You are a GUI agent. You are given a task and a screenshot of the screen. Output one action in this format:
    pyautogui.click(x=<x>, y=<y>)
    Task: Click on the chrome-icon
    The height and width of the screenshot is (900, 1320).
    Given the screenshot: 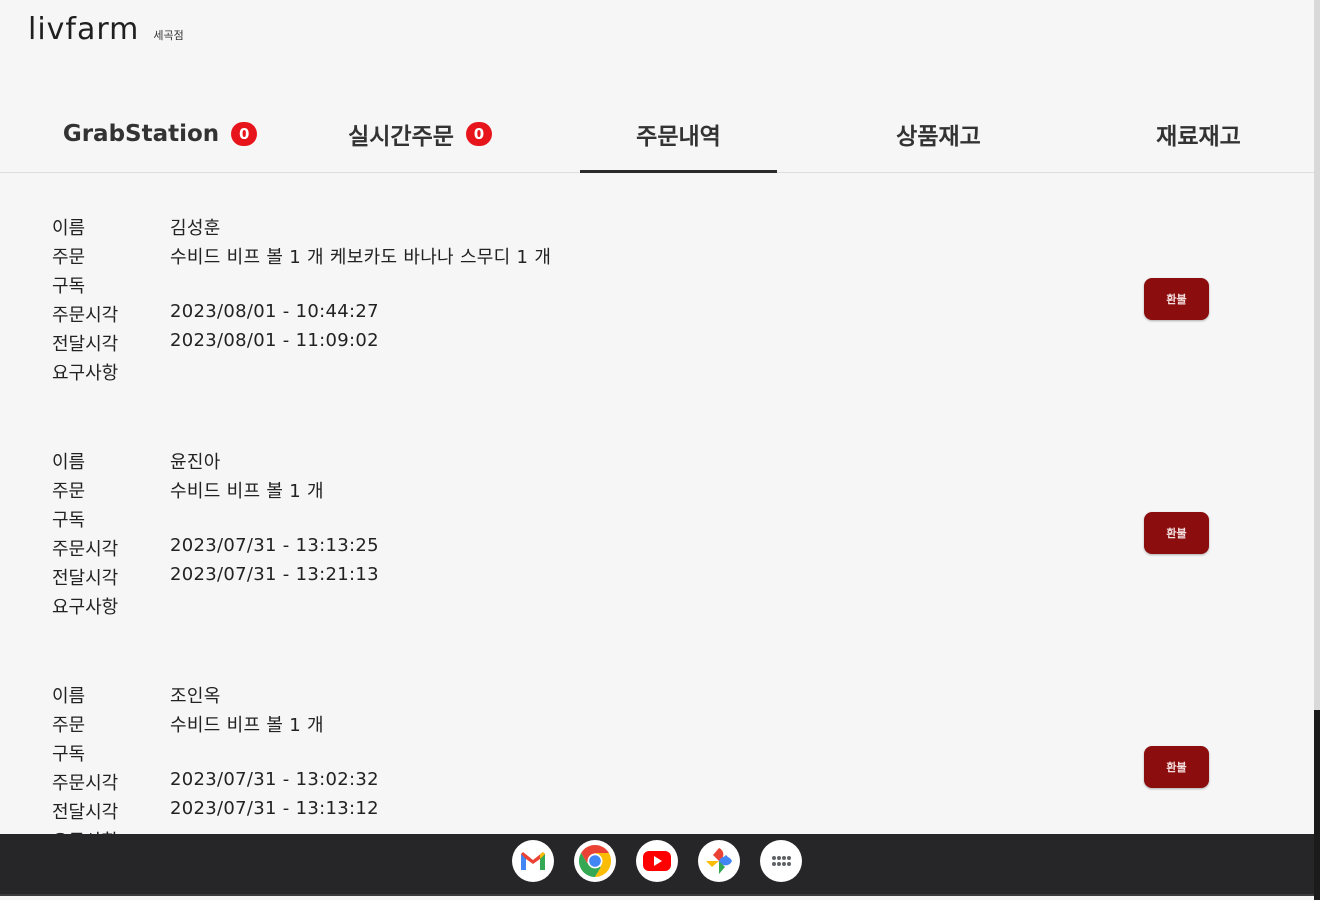 What is the action you would take?
    pyautogui.click(x=595, y=861)
    